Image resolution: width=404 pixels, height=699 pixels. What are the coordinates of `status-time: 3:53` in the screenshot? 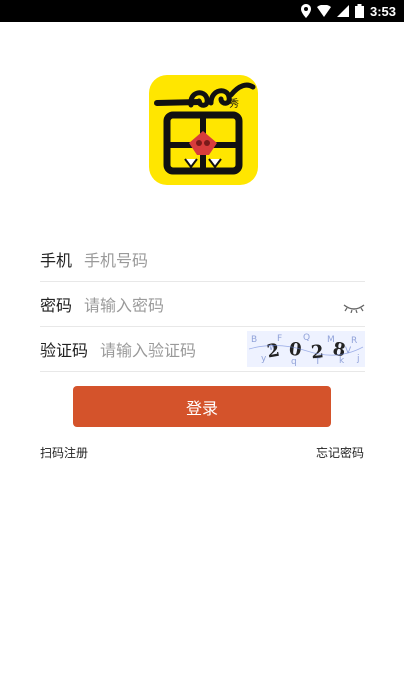 It's located at (382, 11).